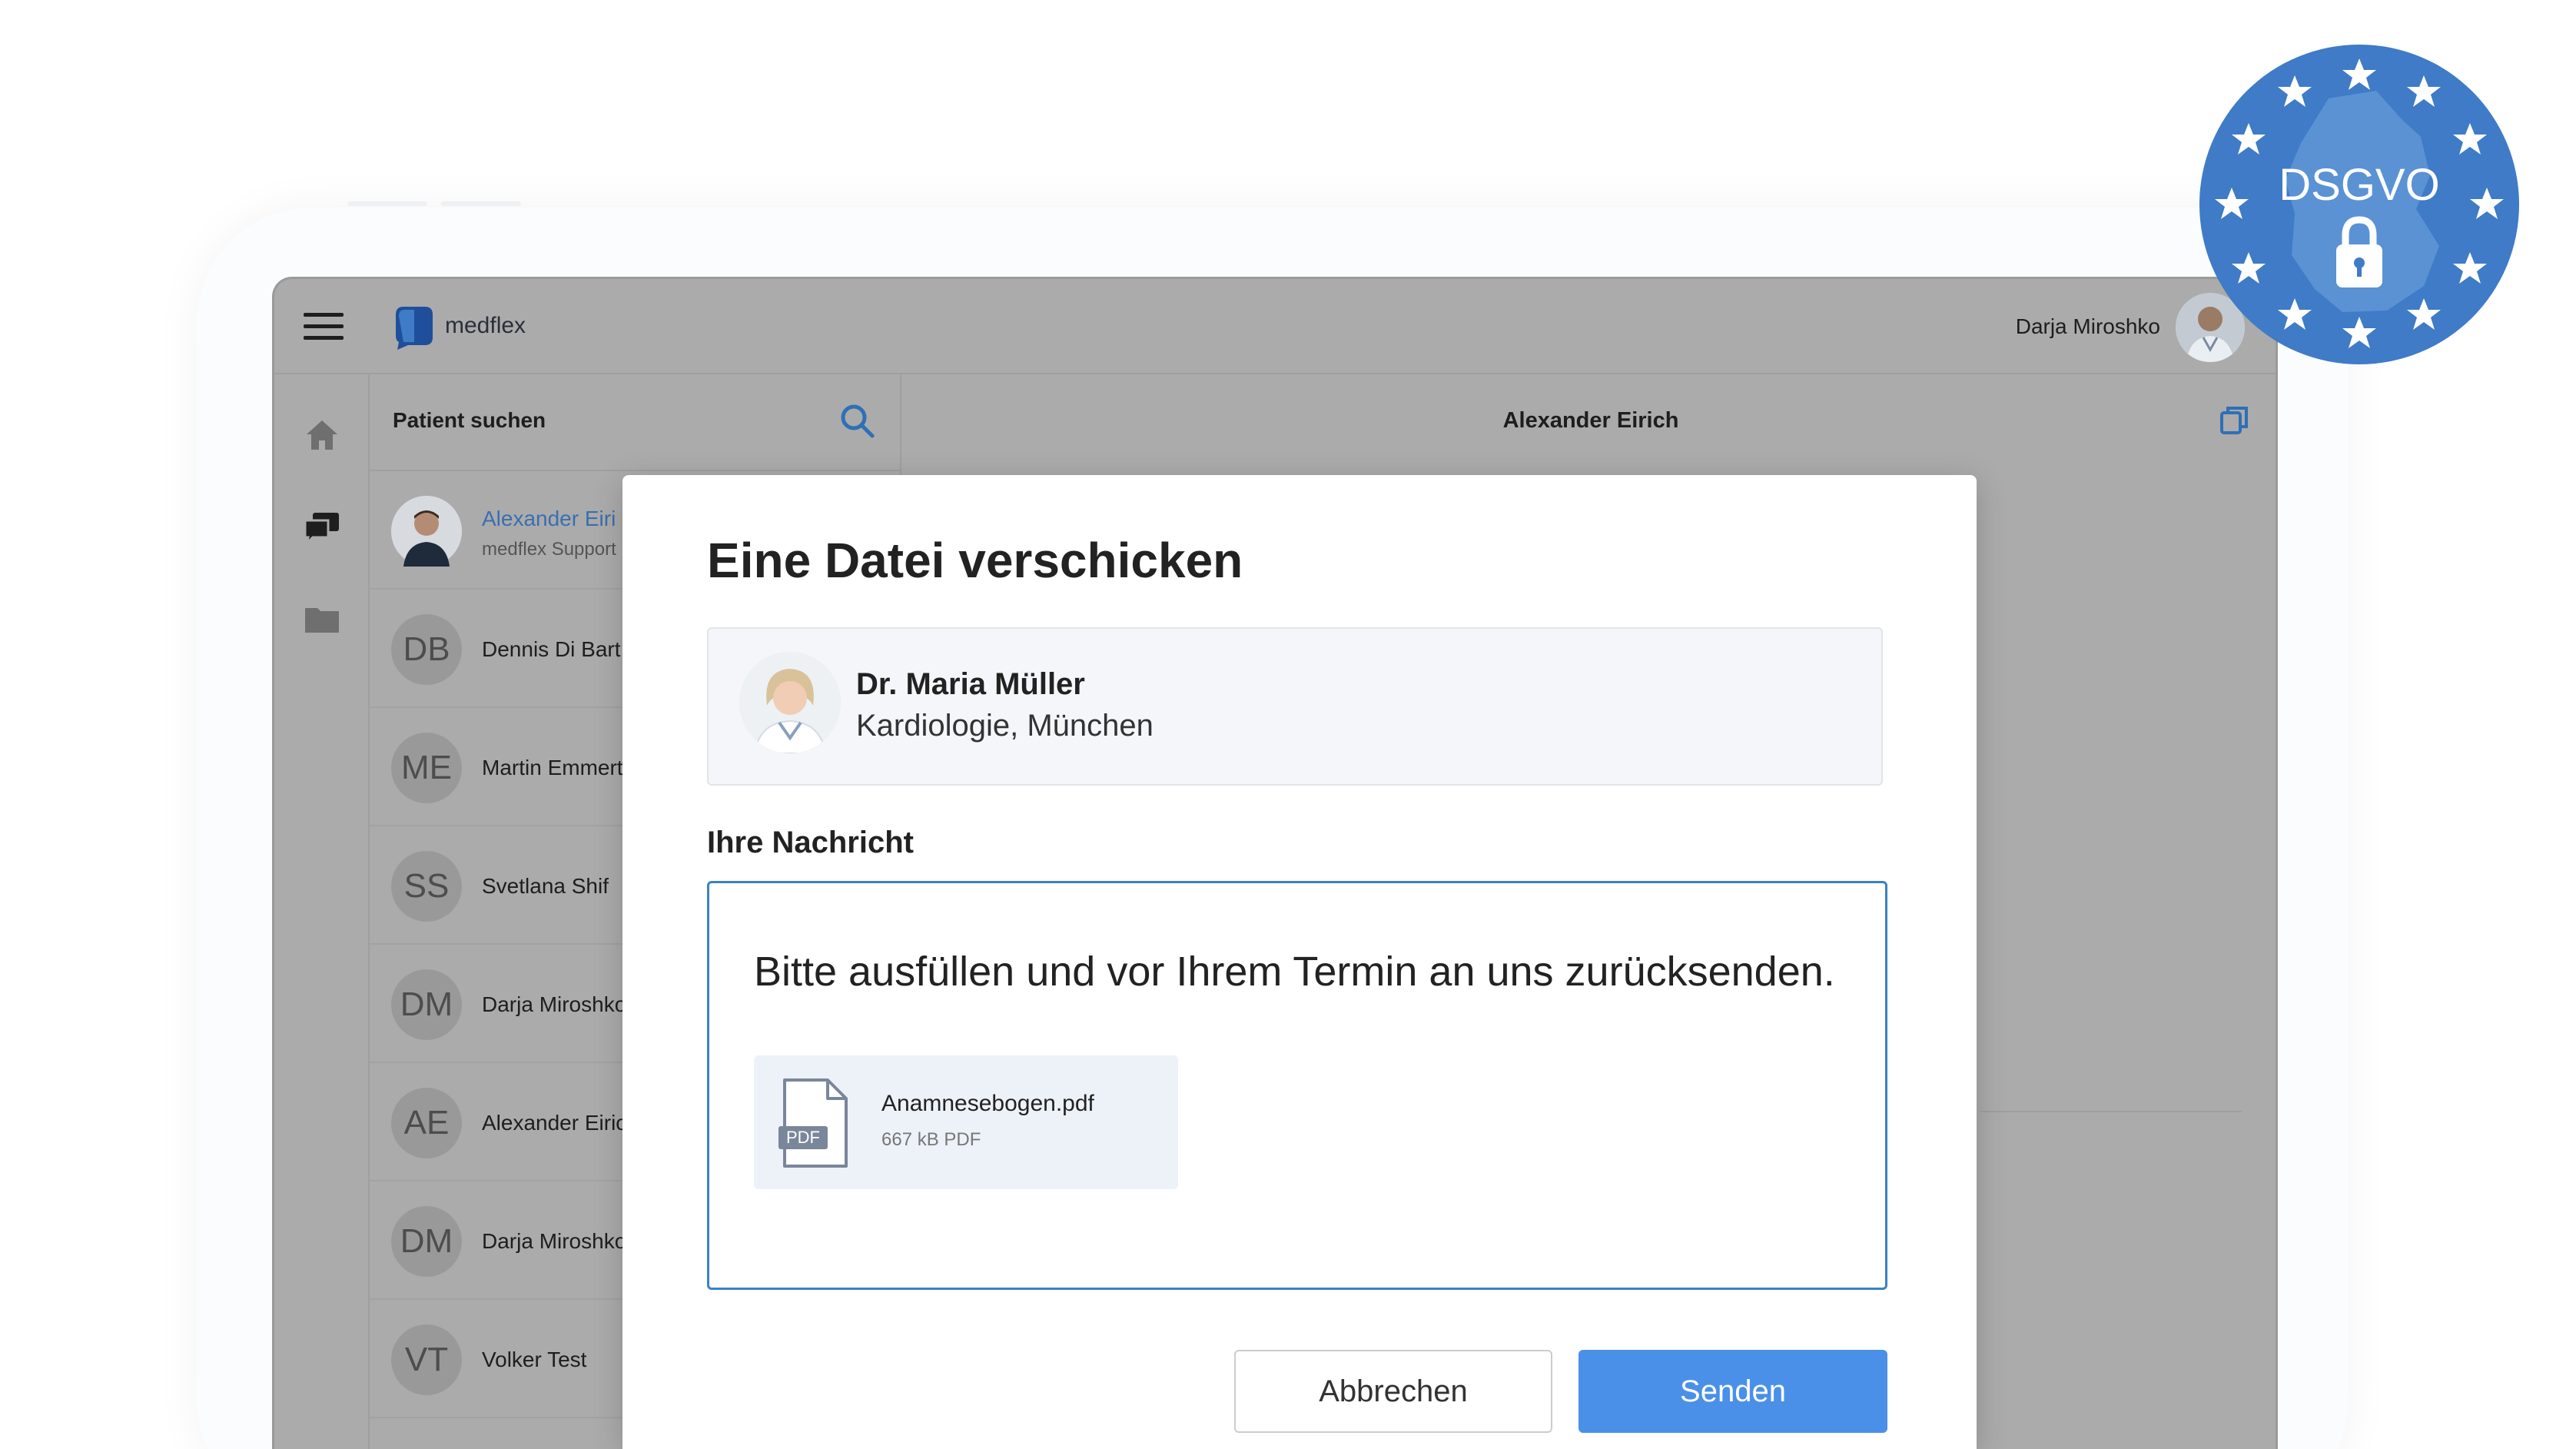 The image size is (2576, 1449). What do you see at coordinates (803, 1138) in the screenshot?
I see `pdf-badge-text: PDF` at bounding box center [803, 1138].